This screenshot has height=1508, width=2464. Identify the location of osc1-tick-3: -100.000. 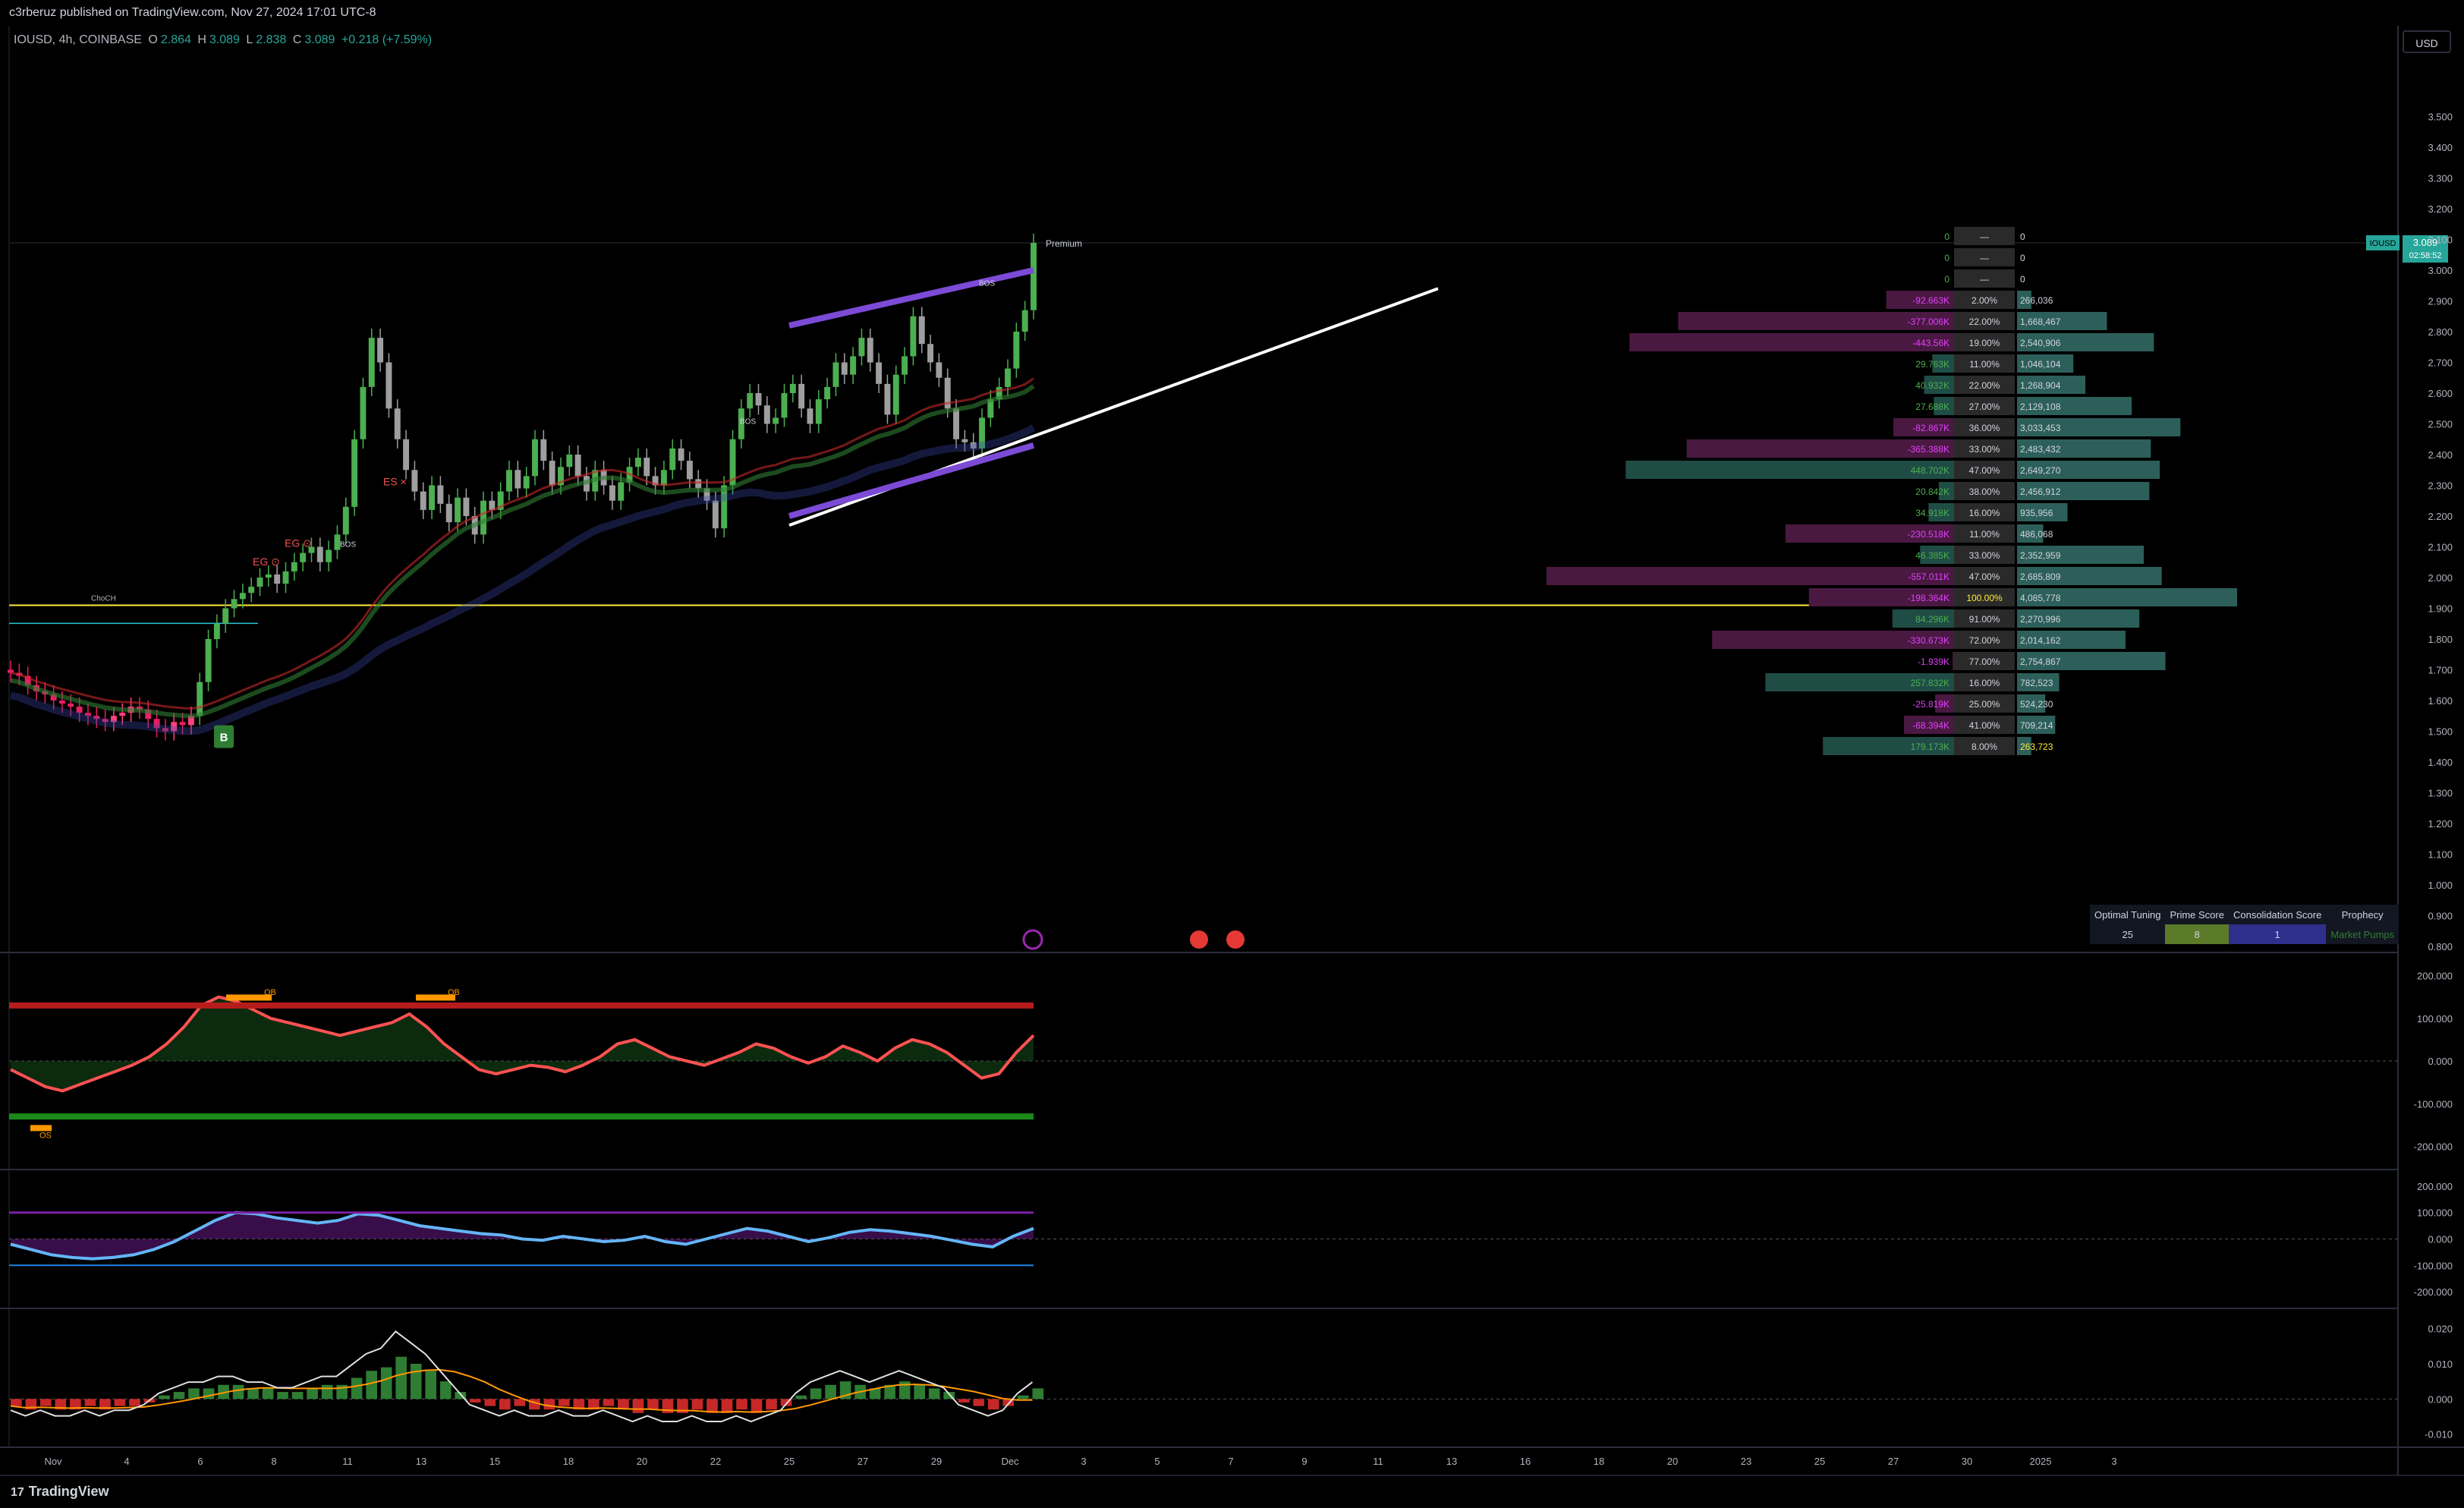
(2433, 1104).